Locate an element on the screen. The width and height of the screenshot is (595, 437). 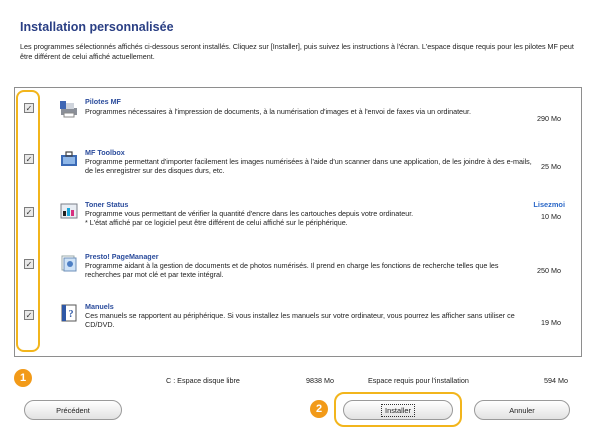
printer-drivers-icon is located at coordinates (68, 109).